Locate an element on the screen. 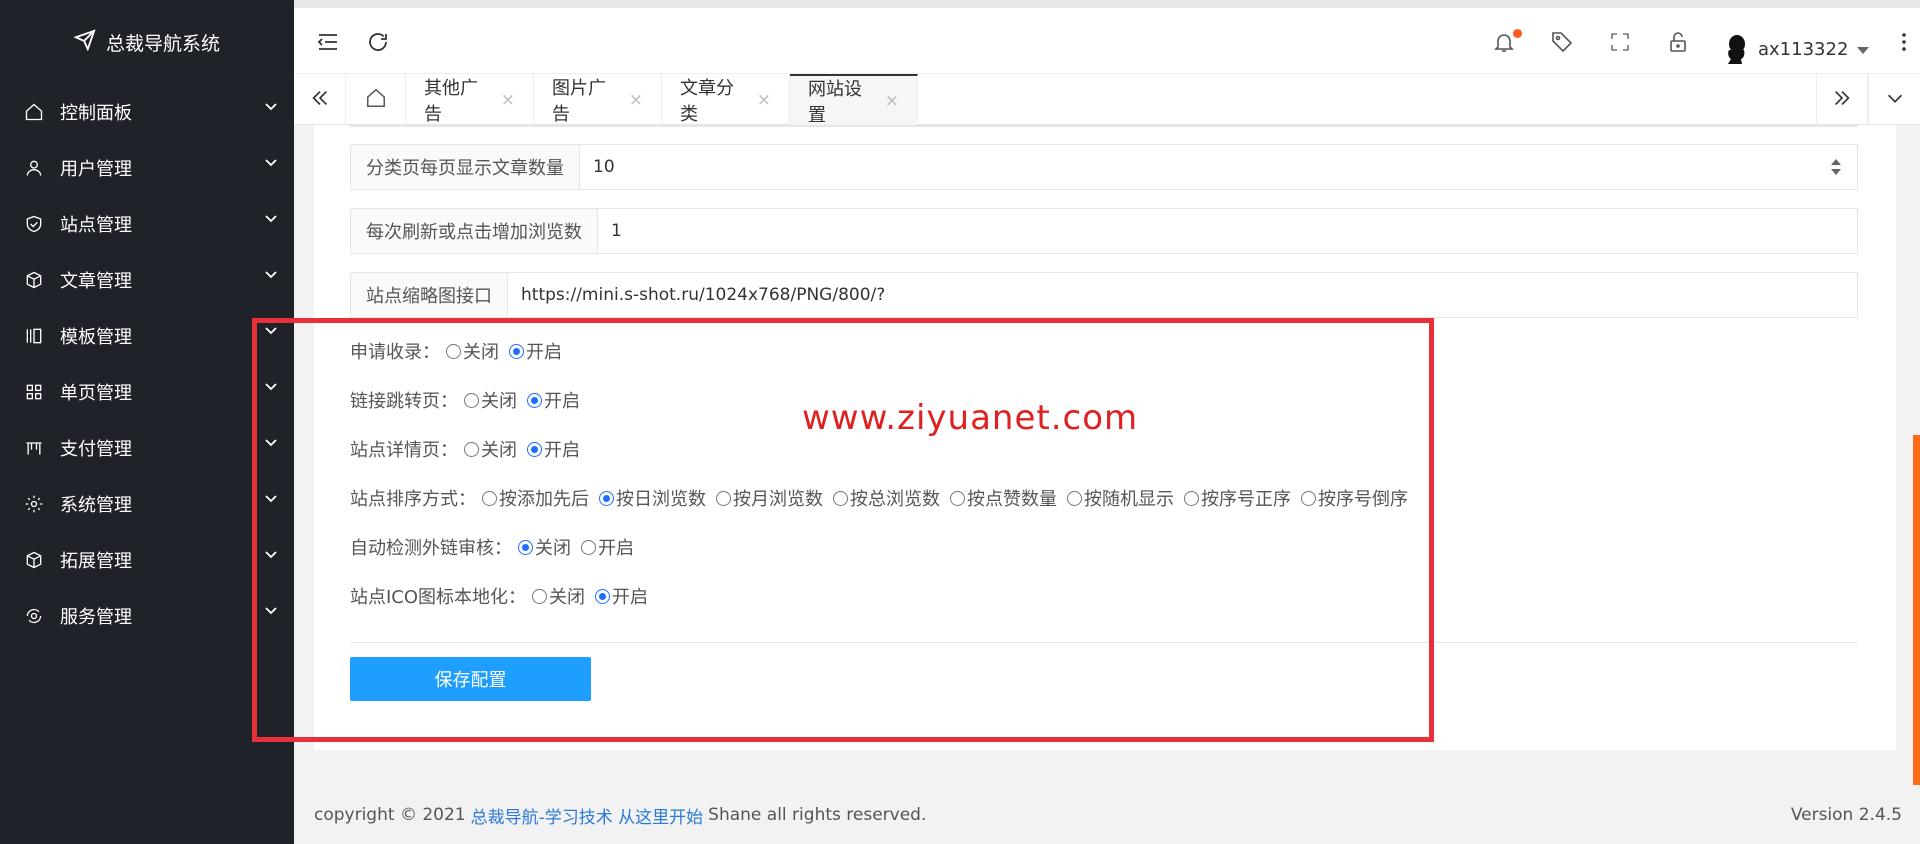 This screenshot has height=844, width=1920. fullscreen-icon is located at coordinates (1620, 42).